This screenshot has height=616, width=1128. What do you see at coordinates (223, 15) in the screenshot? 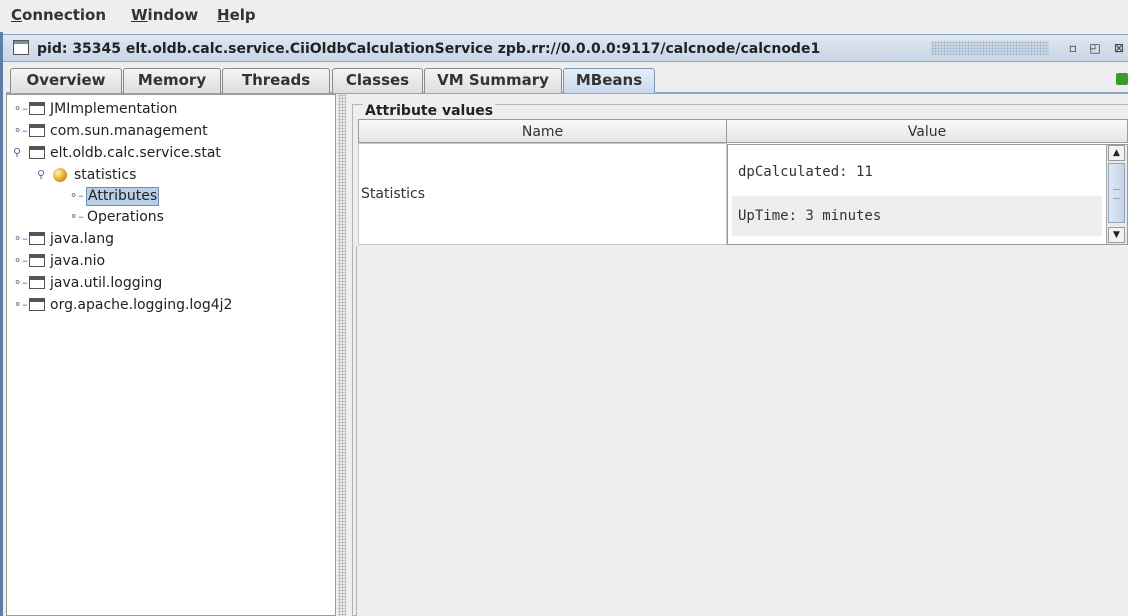
I see `menu-help-mnemonic: H` at bounding box center [223, 15].